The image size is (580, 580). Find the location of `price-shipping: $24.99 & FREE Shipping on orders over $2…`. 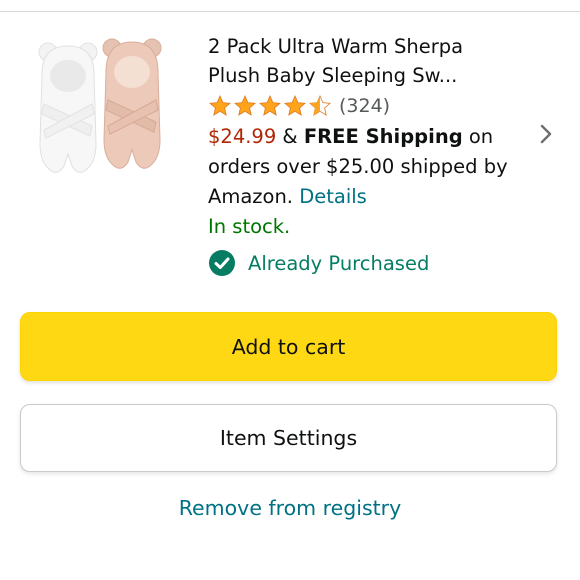

price-shipping: $24.99 & FREE Shipping on orders over $2… is located at coordinates (358, 167).